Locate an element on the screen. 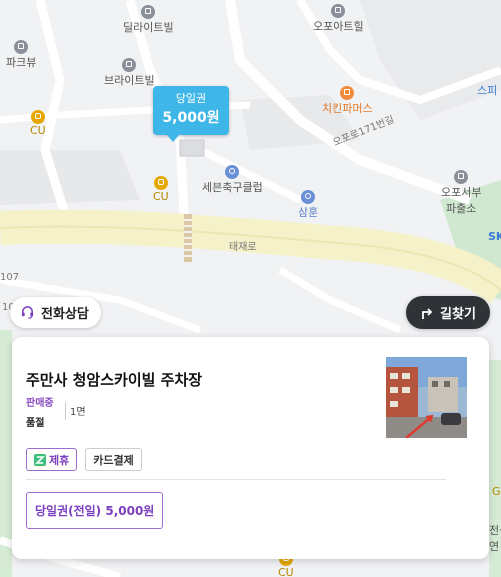 The width and height of the screenshot is (501, 577). poi-edge: 전싱 연 is located at coordinates (495, 538).